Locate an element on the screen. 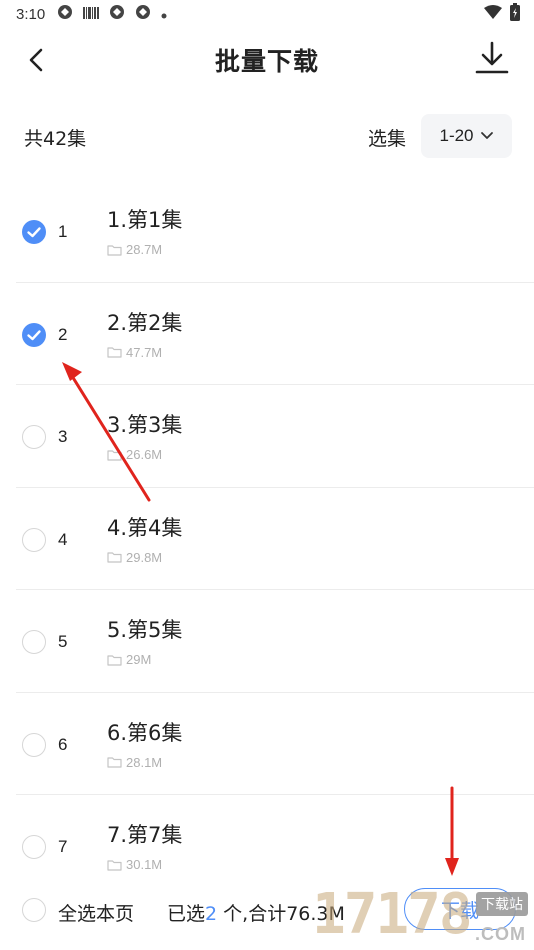  episode-index: 7 is located at coordinates (63, 846).